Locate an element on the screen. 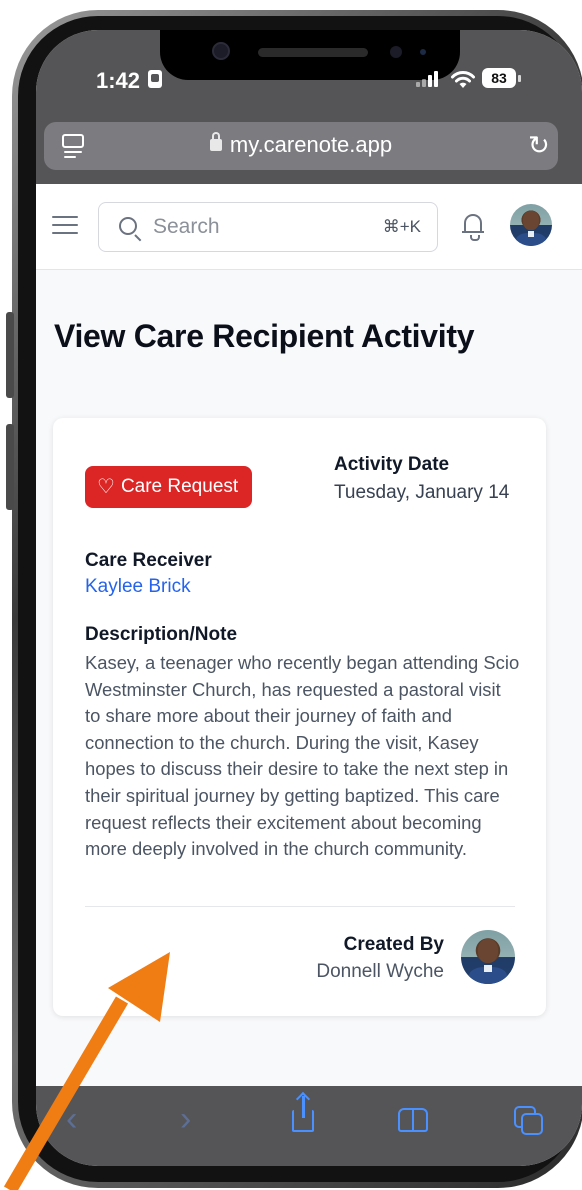 Image resolution: width=582 pixels, height=1190 pixels. browser-toolbar: ‹ › is located at coordinates (309, 1126).